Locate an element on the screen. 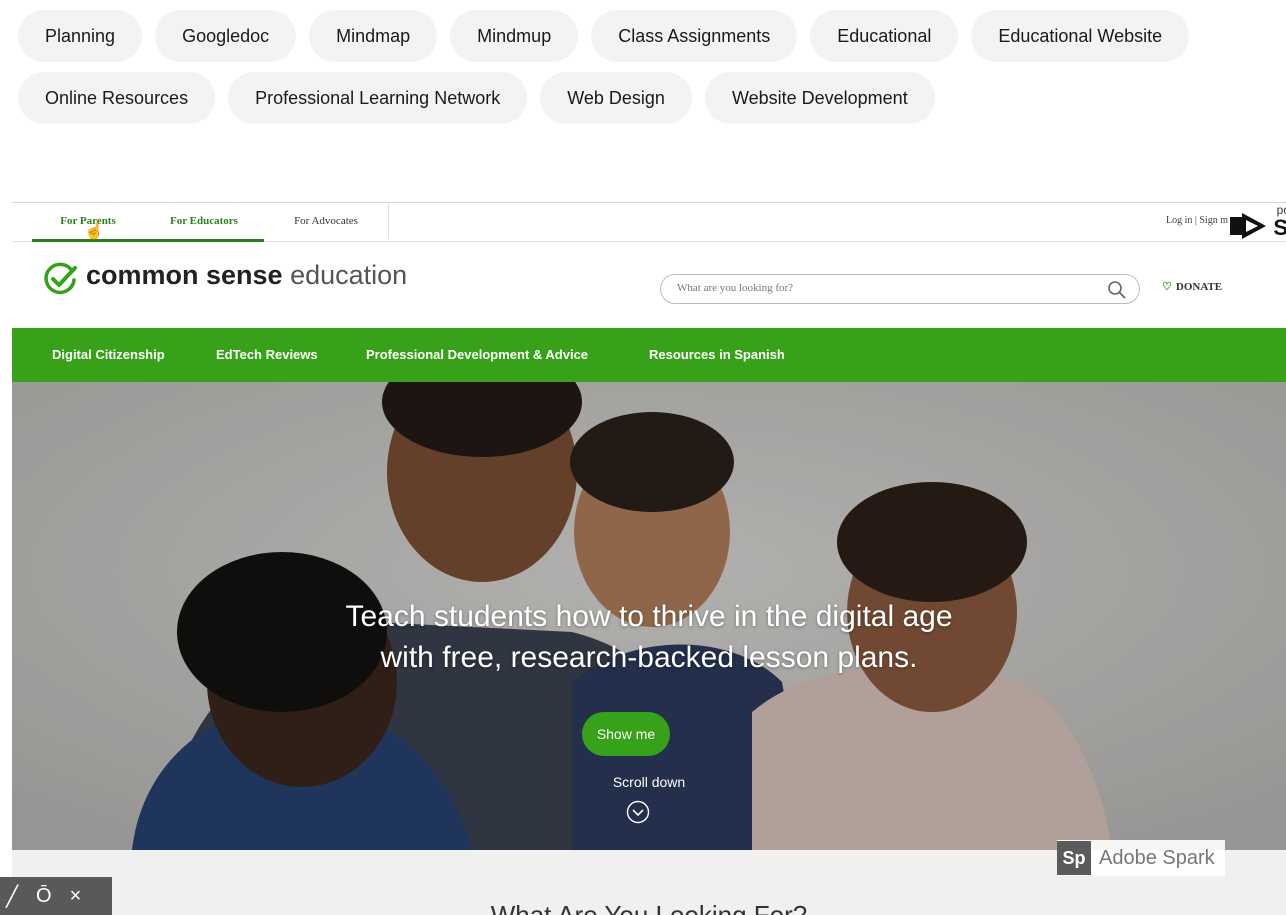 This screenshot has height=915, width=1286. donate-label: DONATE is located at coordinates (1199, 287).